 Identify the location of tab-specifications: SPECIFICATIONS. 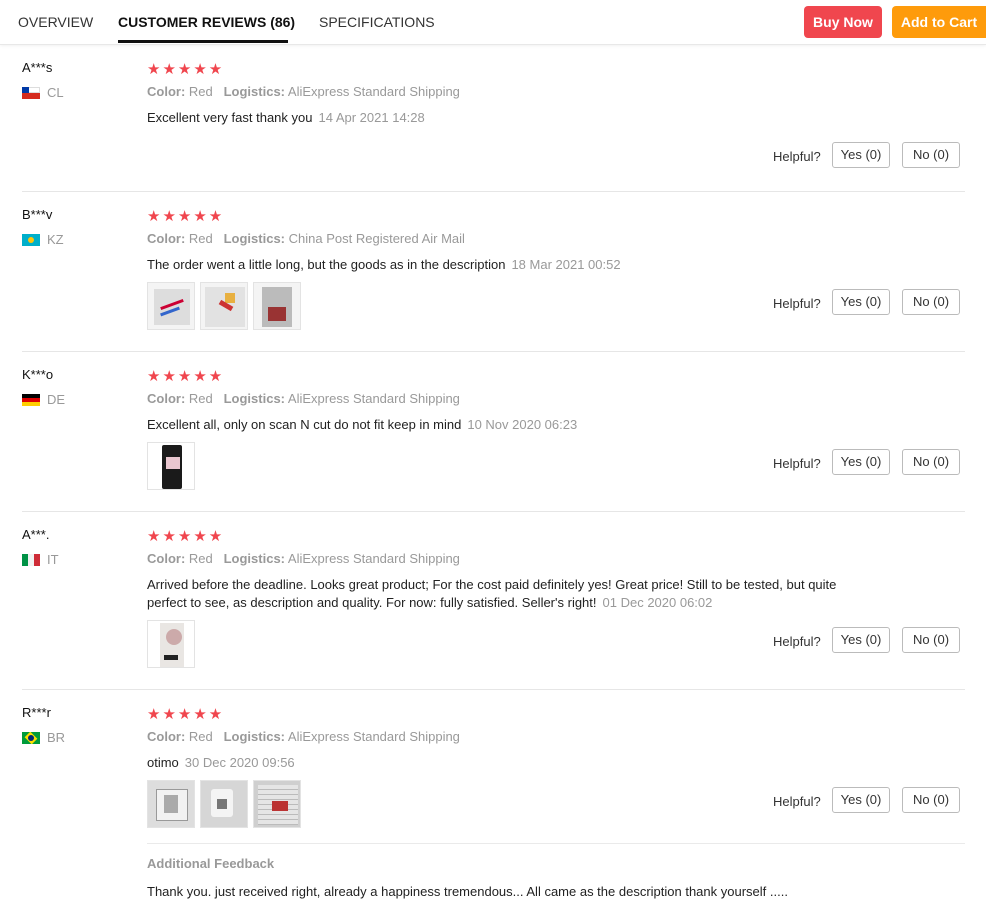
(377, 22).